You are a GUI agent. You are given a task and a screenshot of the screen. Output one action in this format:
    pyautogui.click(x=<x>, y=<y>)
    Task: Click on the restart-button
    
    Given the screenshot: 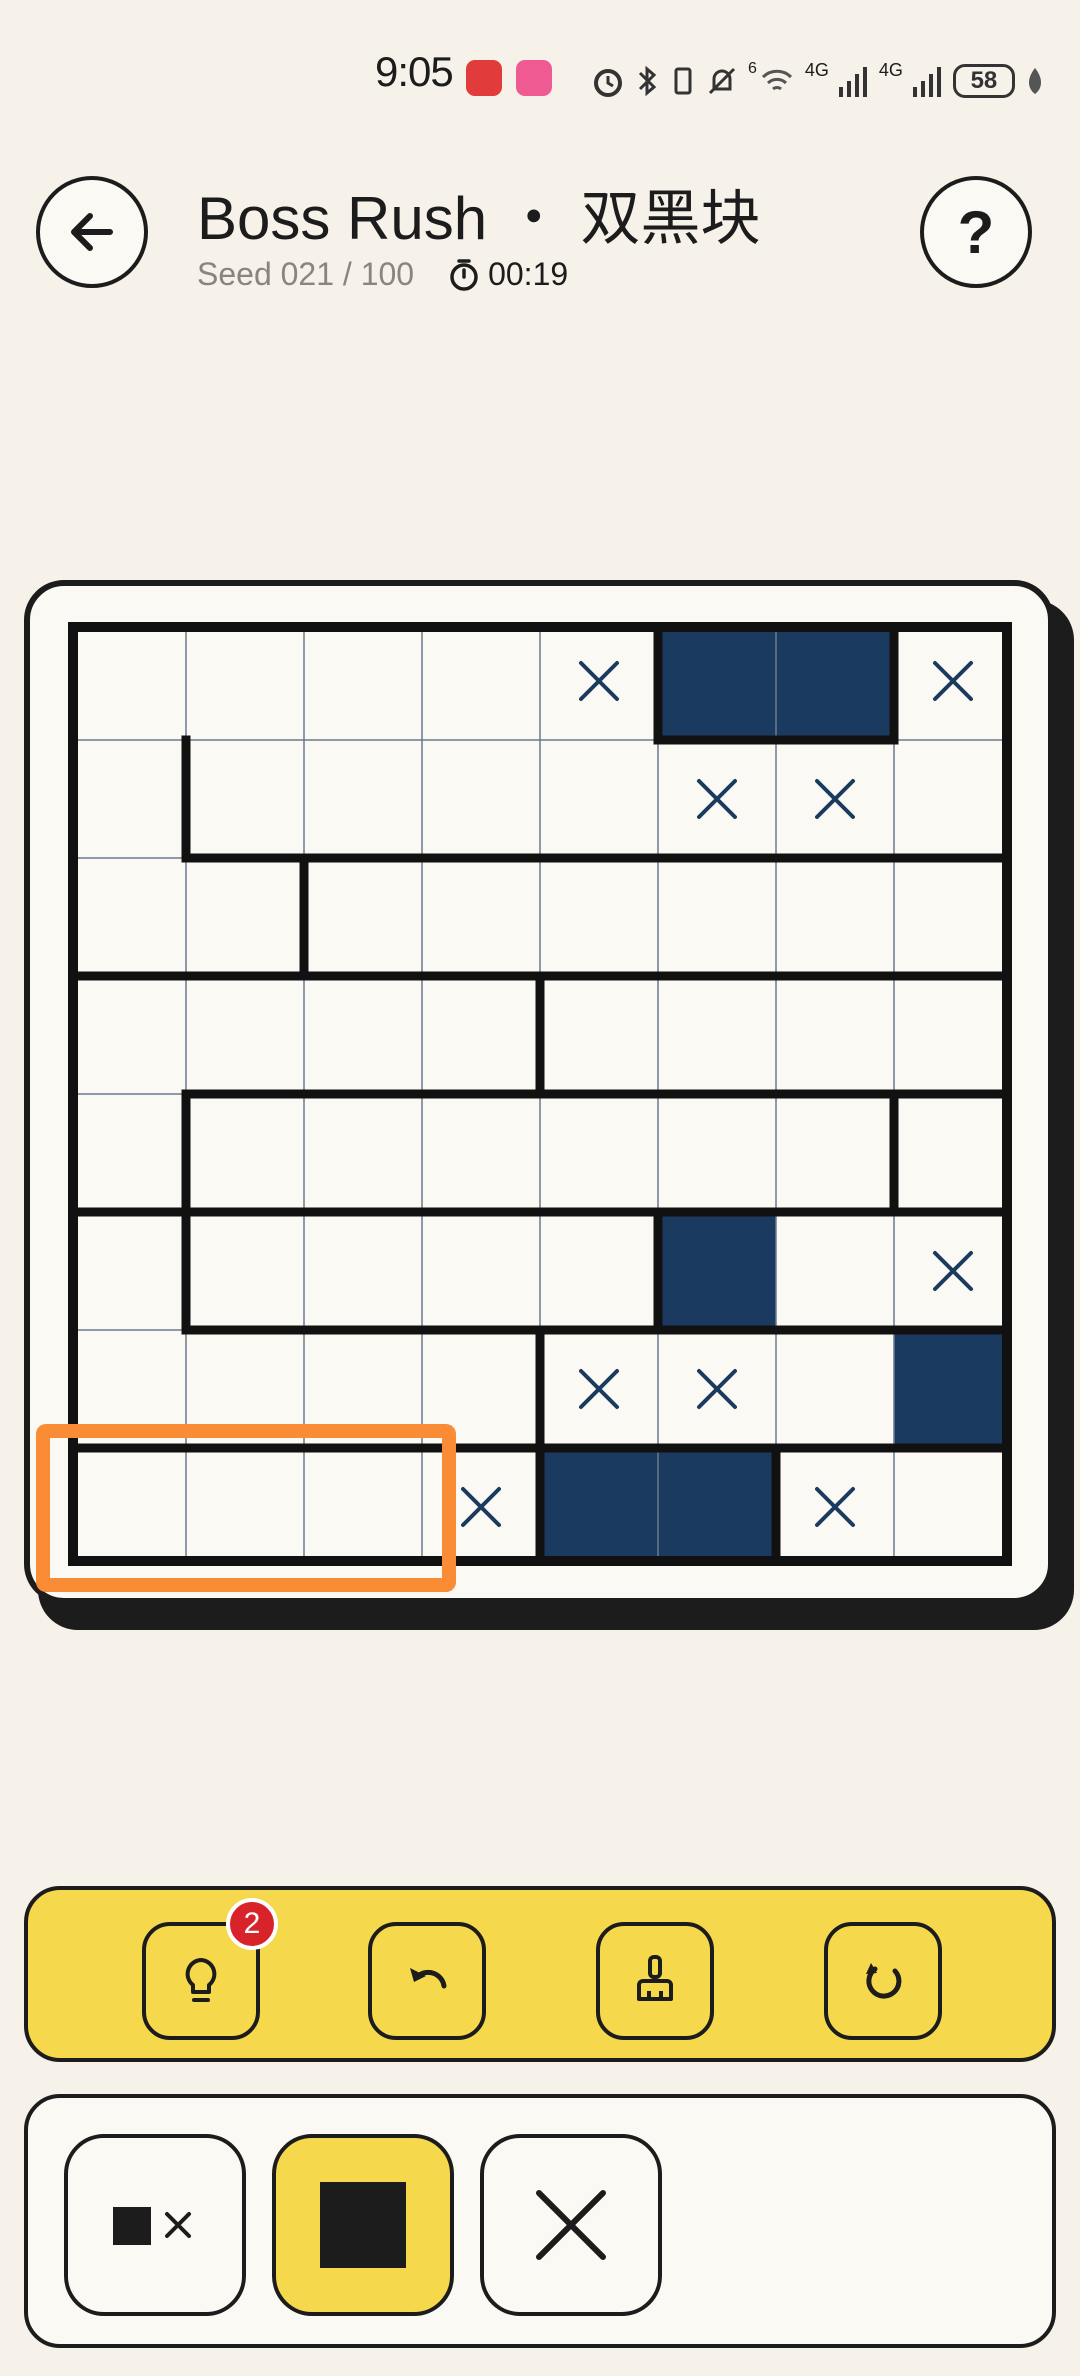 What is the action you would take?
    pyautogui.click(x=883, y=1981)
    